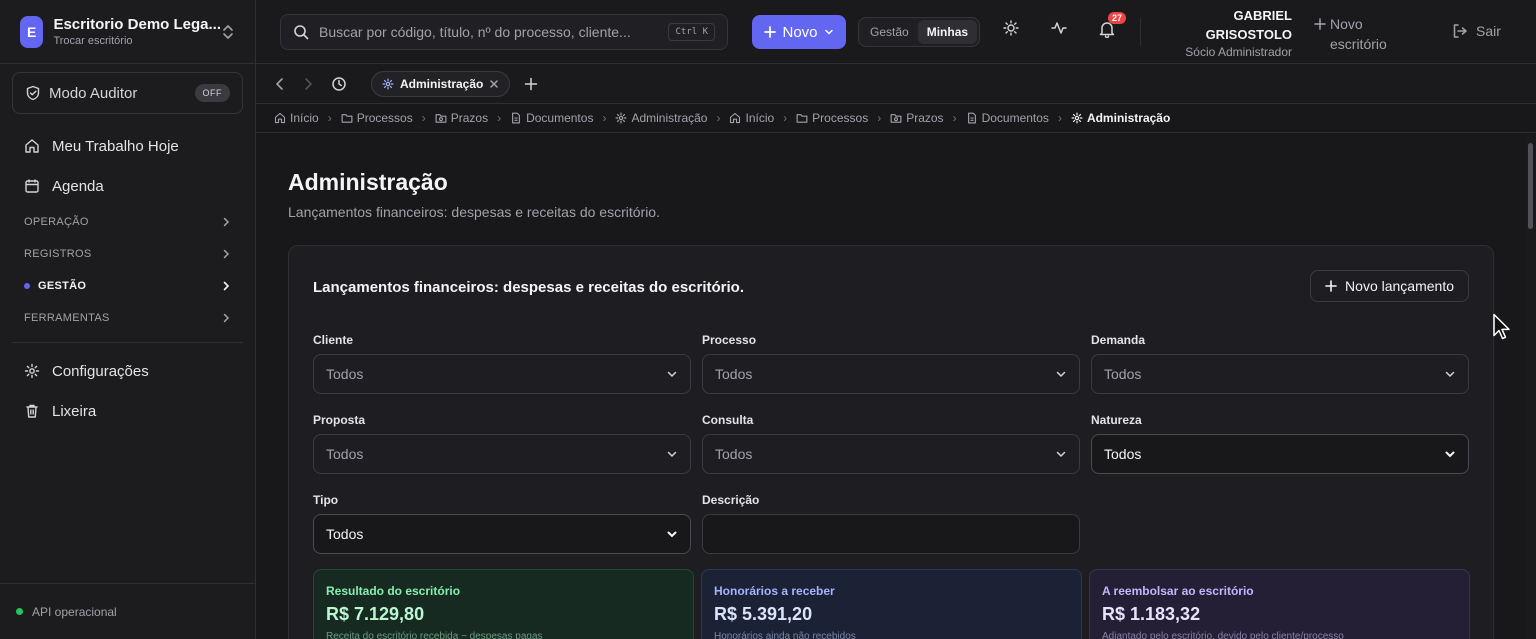 Image resolution: width=1536 pixels, height=639 pixels. I want to click on filter-proposta: Proposta Todos, so click(502, 443).